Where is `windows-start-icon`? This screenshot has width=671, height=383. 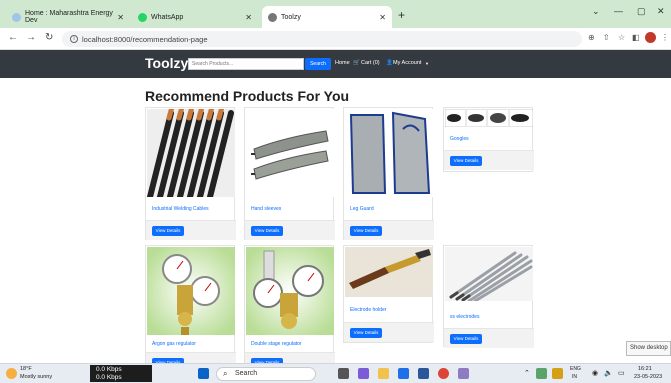
windows-start-icon is located at coordinates (203, 373).